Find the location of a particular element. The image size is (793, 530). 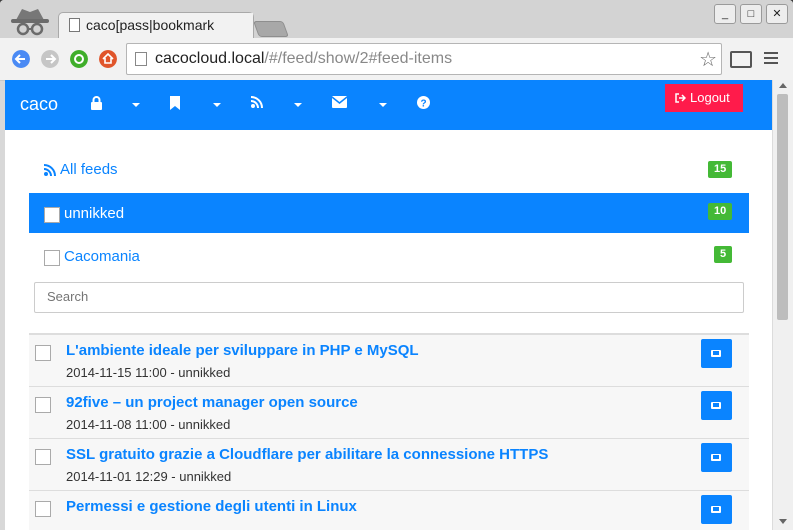

lock-icon is located at coordinates (96, 103).